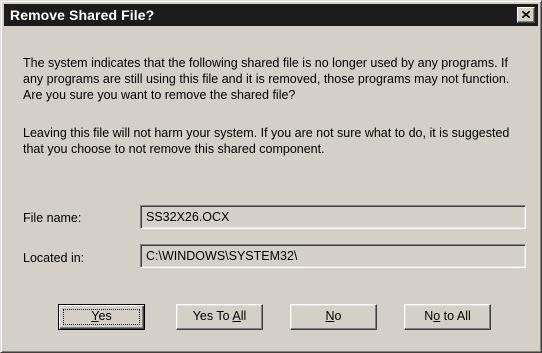 This screenshot has width=542, height=353. I want to click on no-to-all-button: No to All, so click(447, 317).